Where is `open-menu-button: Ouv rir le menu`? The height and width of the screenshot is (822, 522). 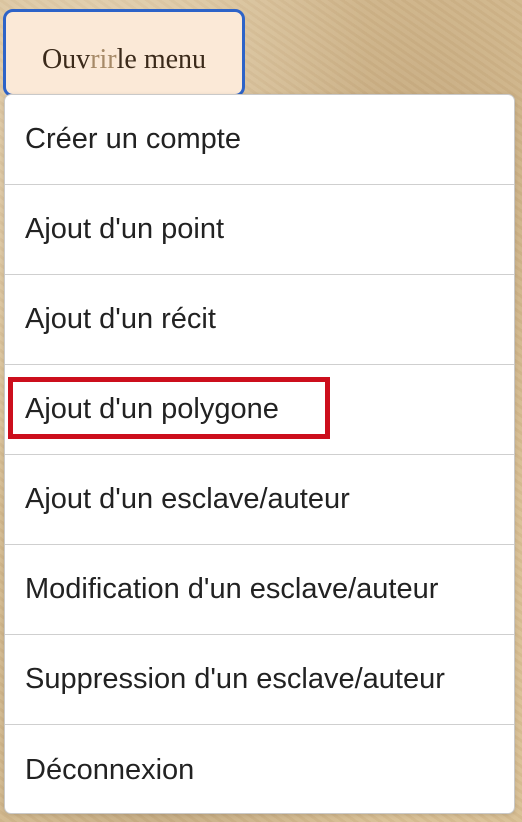
open-menu-button: Ouv rir le menu is located at coordinates (124, 53).